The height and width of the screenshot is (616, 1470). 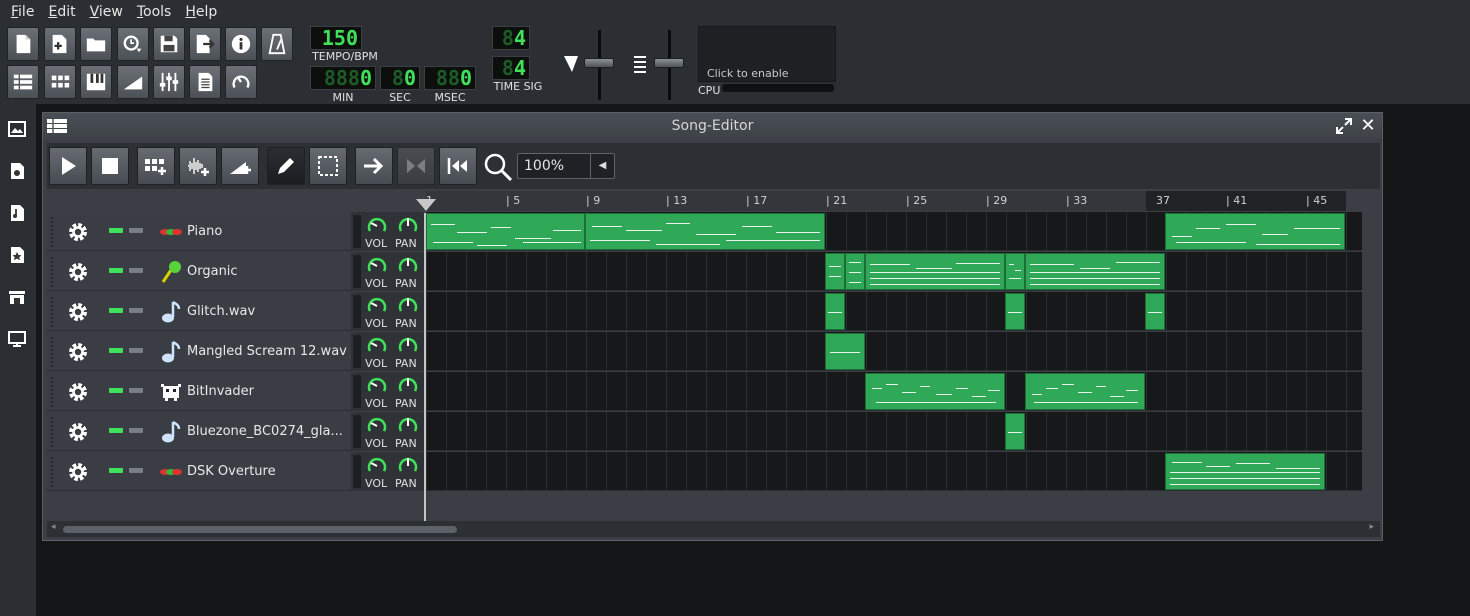 What do you see at coordinates (511, 38) in the screenshot?
I see `timesig-numerator: 84` at bounding box center [511, 38].